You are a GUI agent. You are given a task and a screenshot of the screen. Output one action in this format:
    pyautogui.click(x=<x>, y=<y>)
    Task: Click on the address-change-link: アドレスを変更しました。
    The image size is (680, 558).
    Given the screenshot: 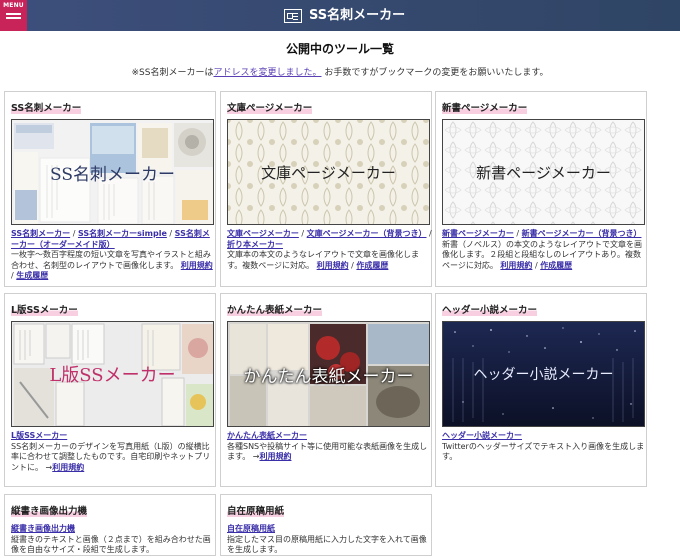 What is the action you would take?
    pyautogui.click(x=267, y=73)
    